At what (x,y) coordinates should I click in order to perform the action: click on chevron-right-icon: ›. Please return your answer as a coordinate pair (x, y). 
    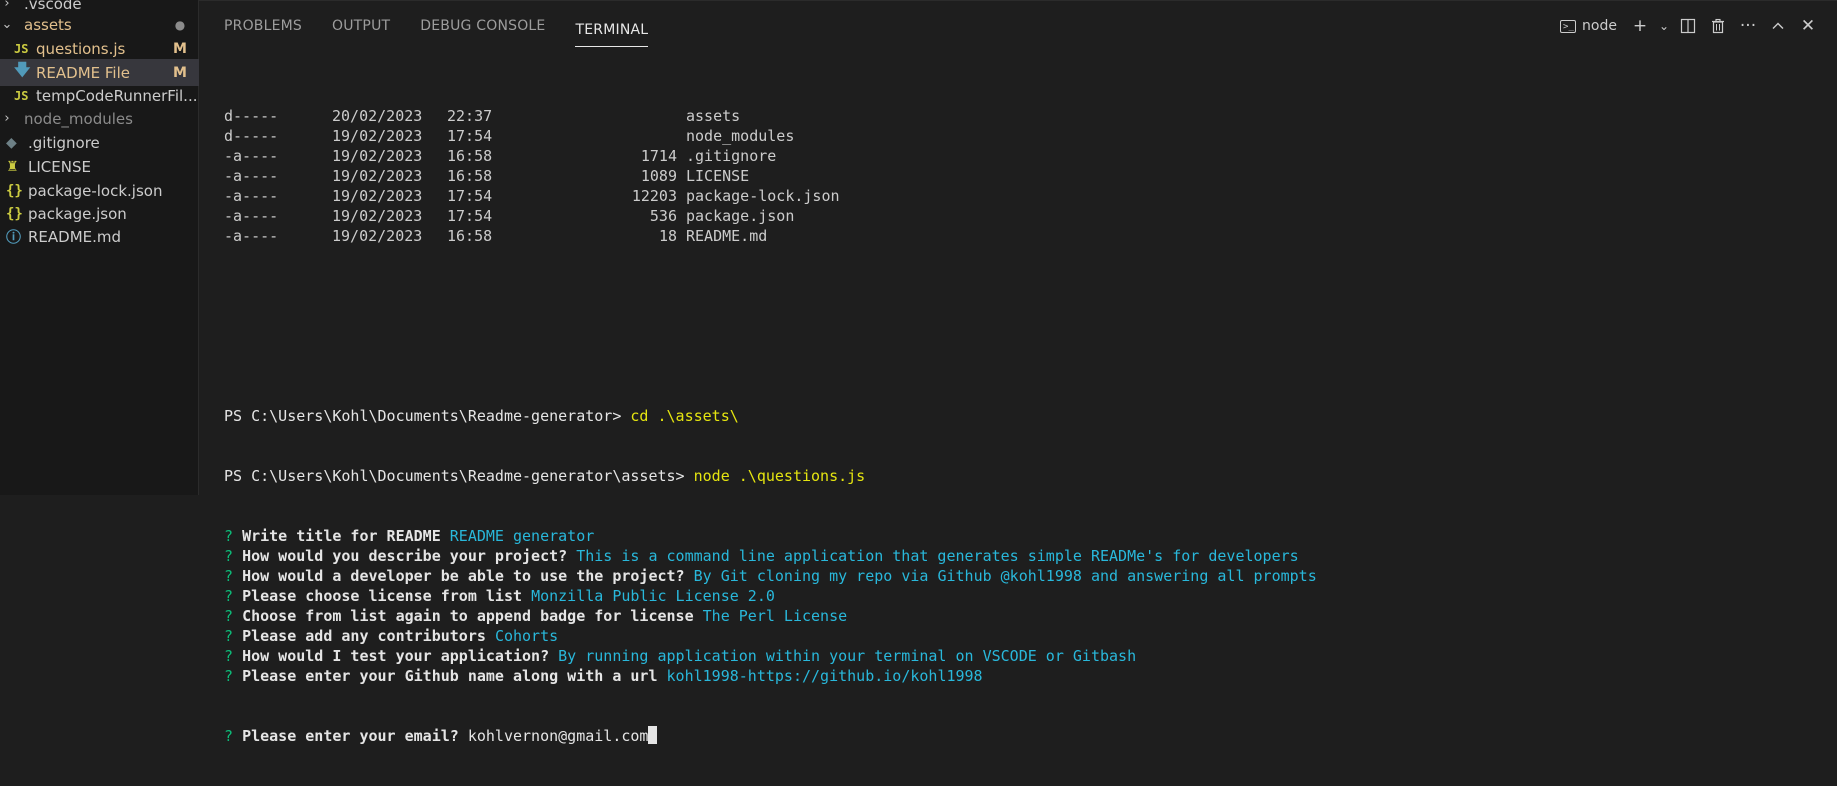
    Looking at the image, I should click on (7, 118).